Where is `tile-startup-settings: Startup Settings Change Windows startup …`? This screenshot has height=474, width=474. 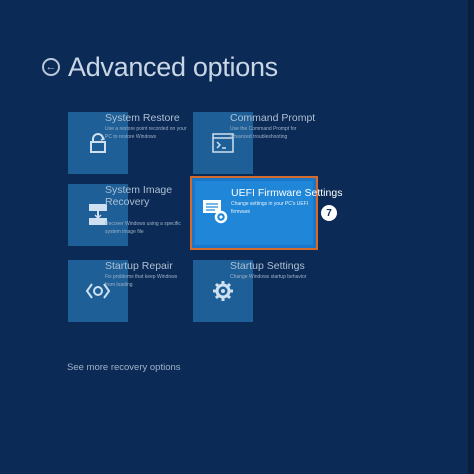
tile-startup-settings: Startup Settings Change Windows startup … is located at coordinates (318, 291).